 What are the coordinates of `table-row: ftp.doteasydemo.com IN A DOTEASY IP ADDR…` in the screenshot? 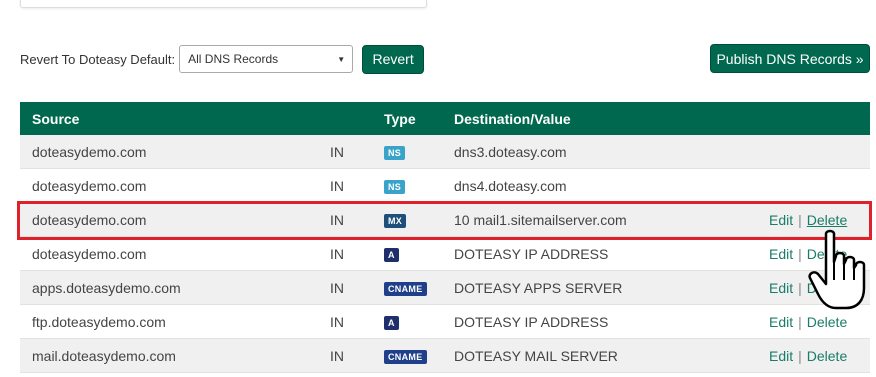 It's located at (445, 321).